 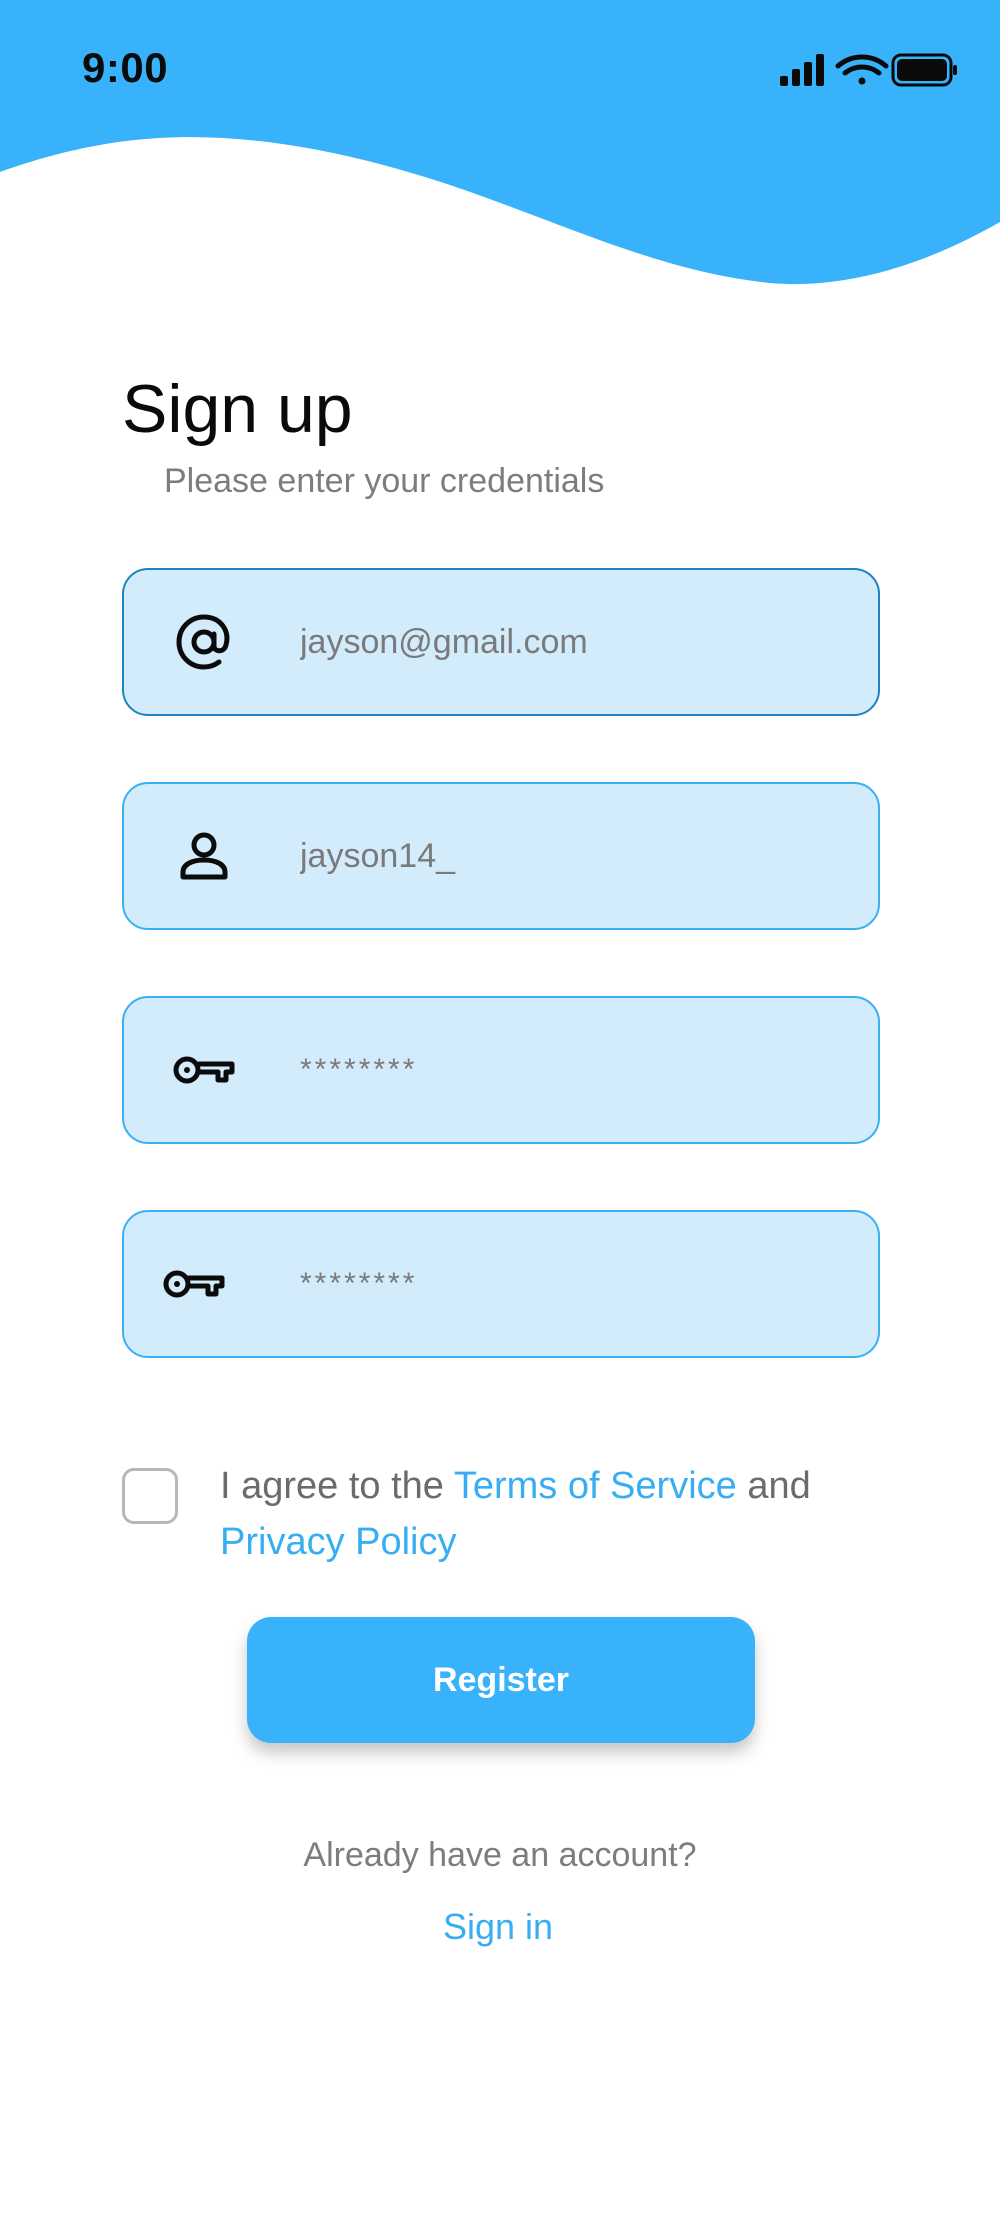 I want to click on username-field, so click(x=501, y=856).